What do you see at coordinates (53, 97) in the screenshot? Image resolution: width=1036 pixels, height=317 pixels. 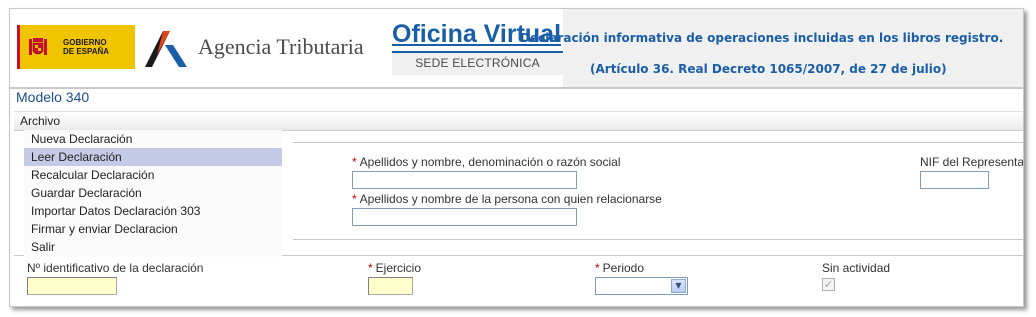 I see `model-title: Modelo 340` at bounding box center [53, 97].